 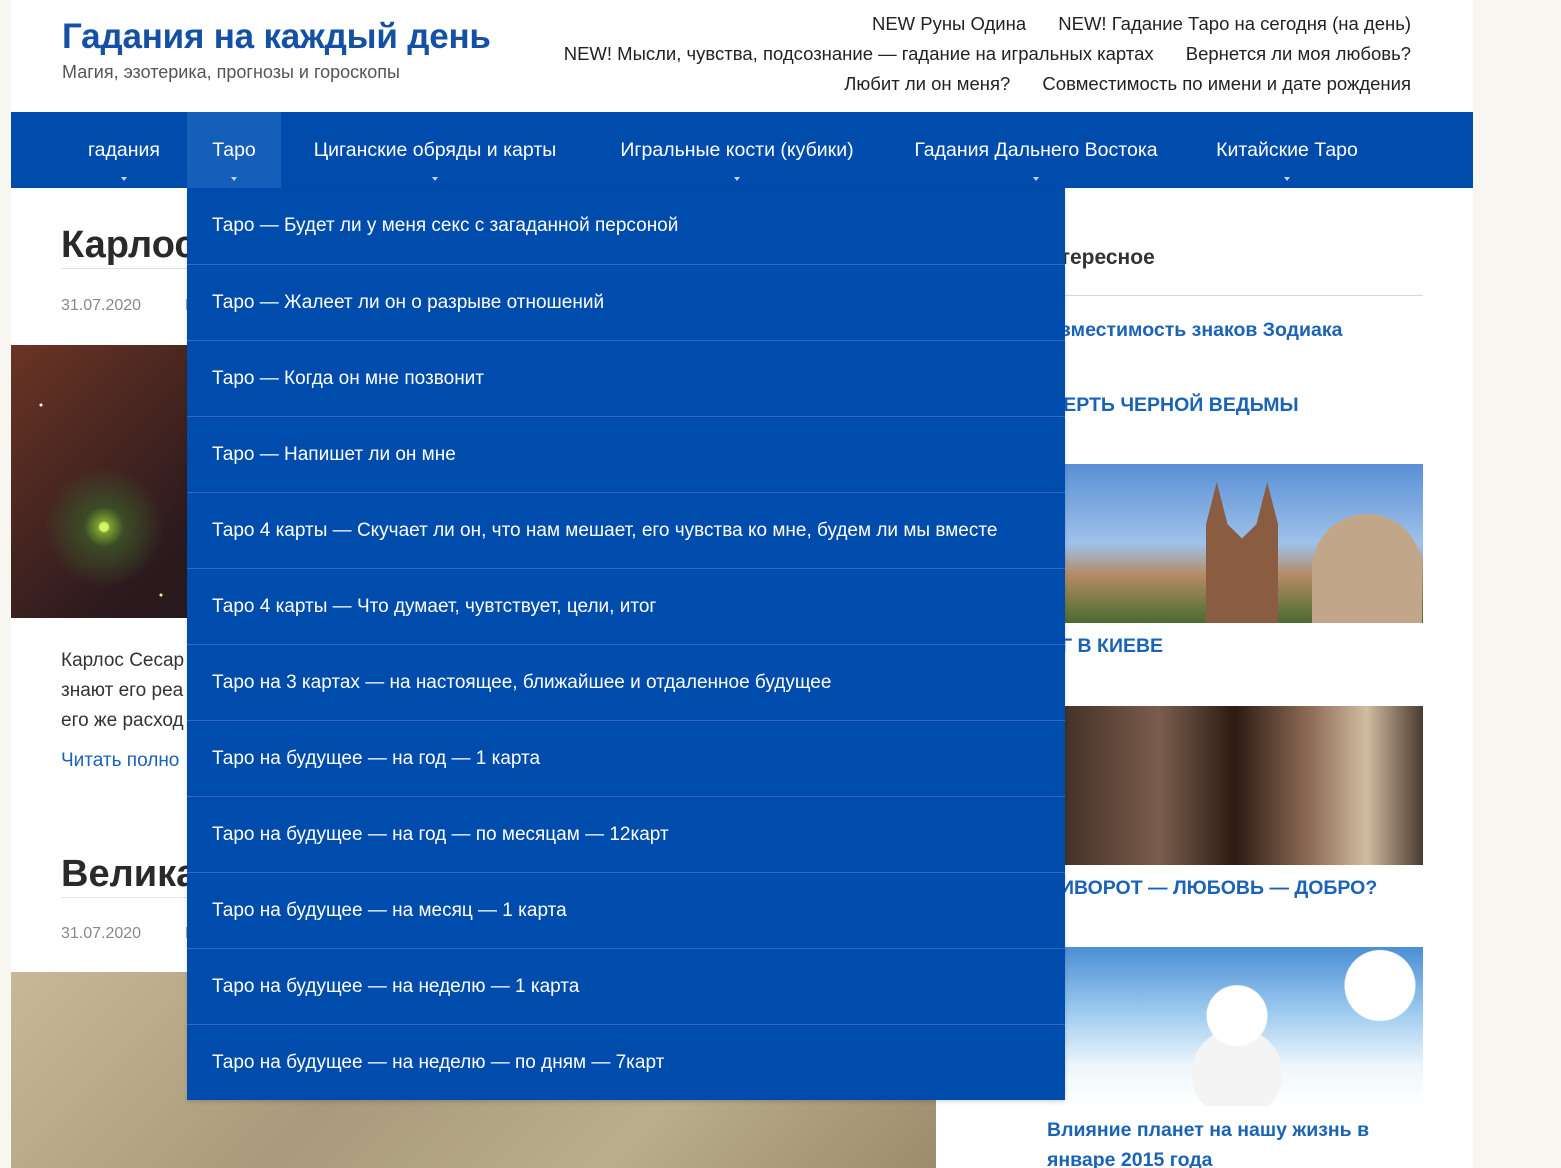 I want to click on nav-item-dice: Игральные кости (кубики), so click(x=737, y=150).